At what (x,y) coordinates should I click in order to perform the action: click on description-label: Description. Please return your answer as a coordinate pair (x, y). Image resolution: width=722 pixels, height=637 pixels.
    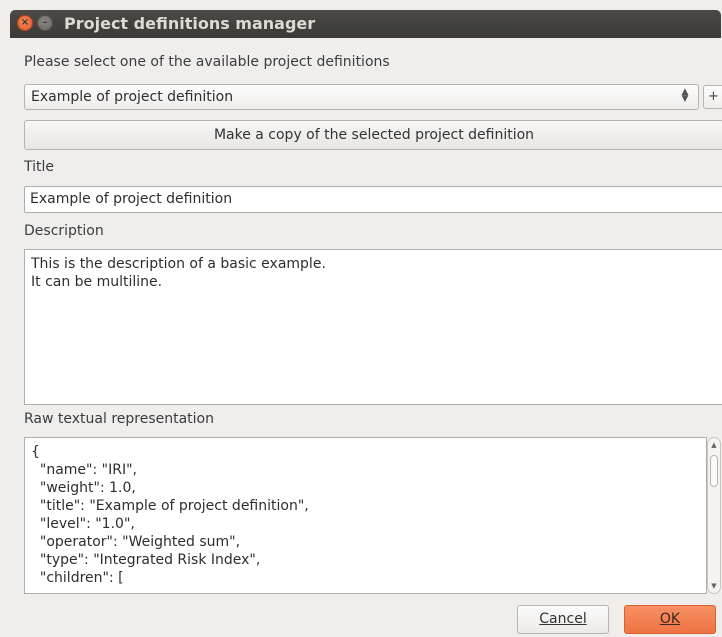
    Looking at the image, I should click on (64, 231).